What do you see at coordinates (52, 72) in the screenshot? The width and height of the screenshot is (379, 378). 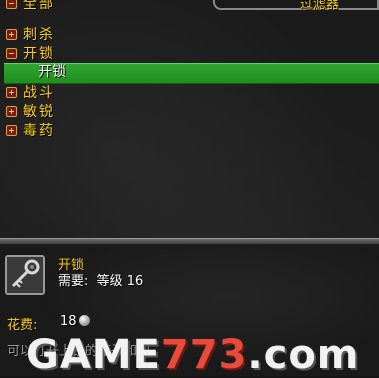 I see `selected-skill-label: 开锁` at bounding box center [52, 72].